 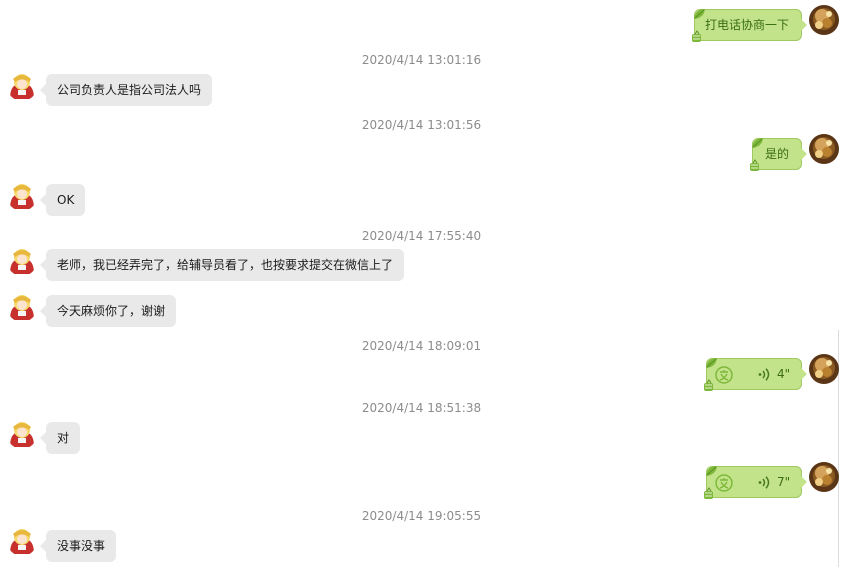 What do you see at coordinates (421, 125) in the screenshot?
I see `timestamp: 2020/4/14 13:01:56` at bounding box center [421, 125].